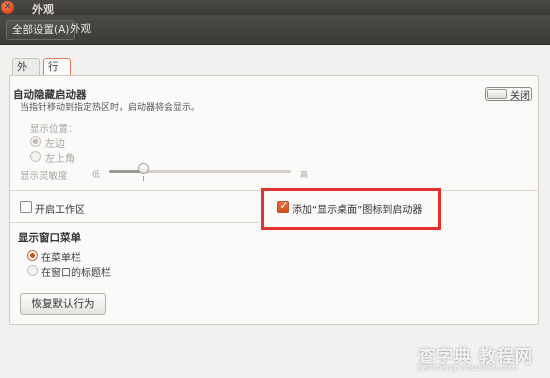 The width and height of the screenshot is (550, 378). What do you see at coordinates (60, 210) in the screenshot?
I see `workspaces-label: 开启工作区` at bounding box center [60, 210].